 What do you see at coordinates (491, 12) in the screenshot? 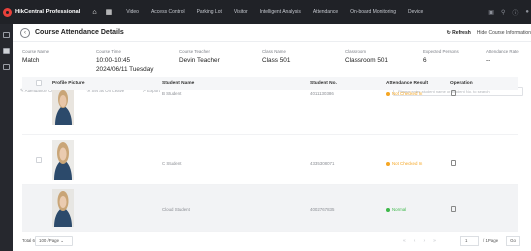
I see `screen-icon: ▣` at bounding box center [491, 12].